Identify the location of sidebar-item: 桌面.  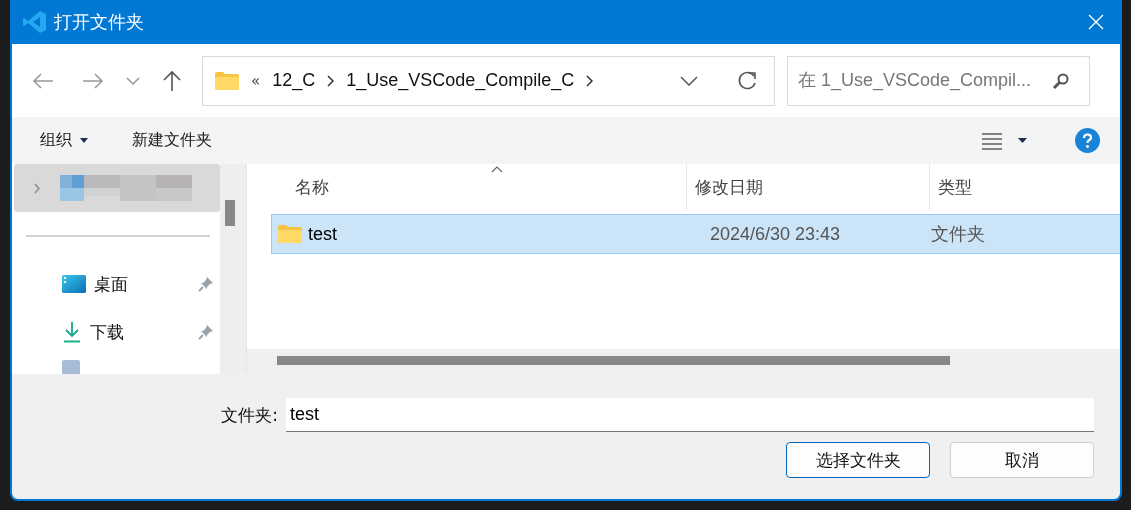
(116, 284).